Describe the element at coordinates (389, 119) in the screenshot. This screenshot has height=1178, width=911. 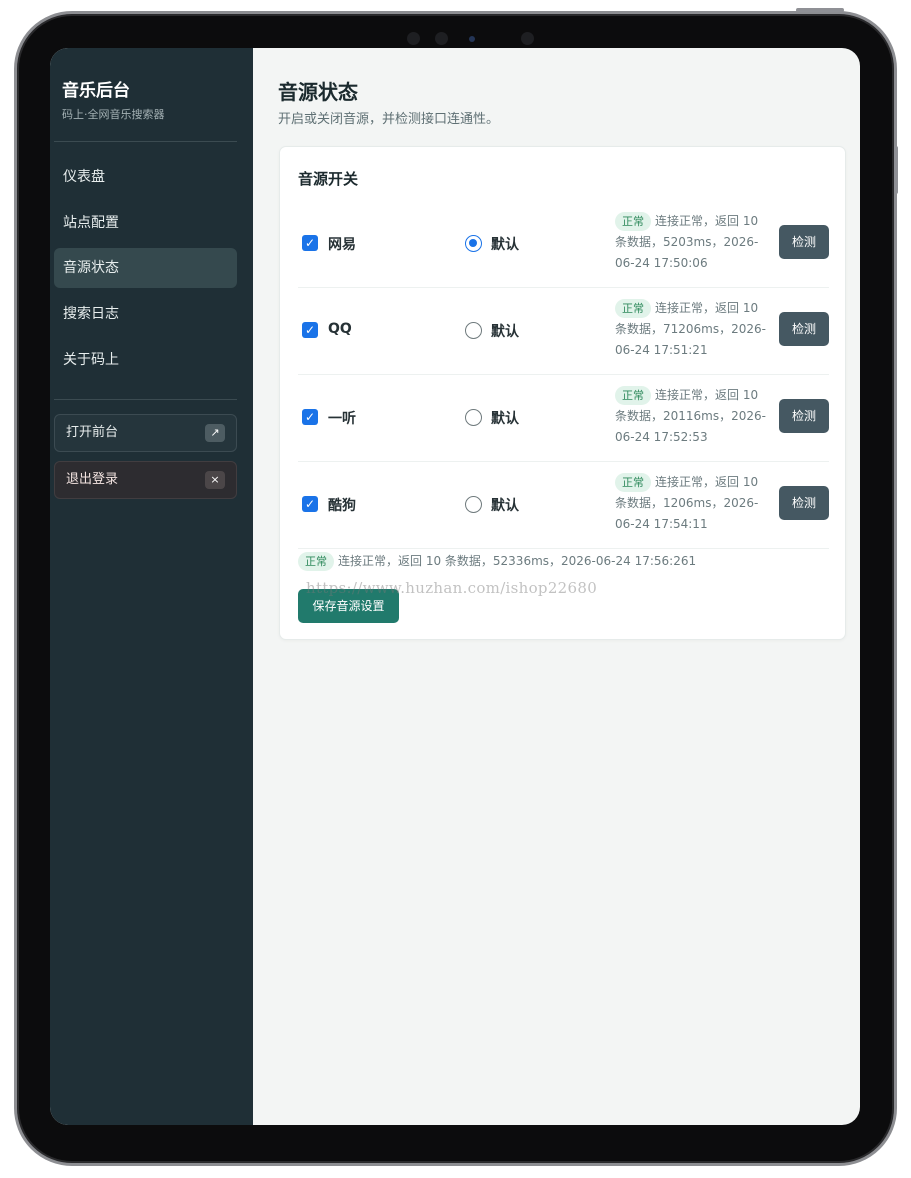
I see `page-subtitle: 开启或关闭音源，并检测接口连通性。` at that location.